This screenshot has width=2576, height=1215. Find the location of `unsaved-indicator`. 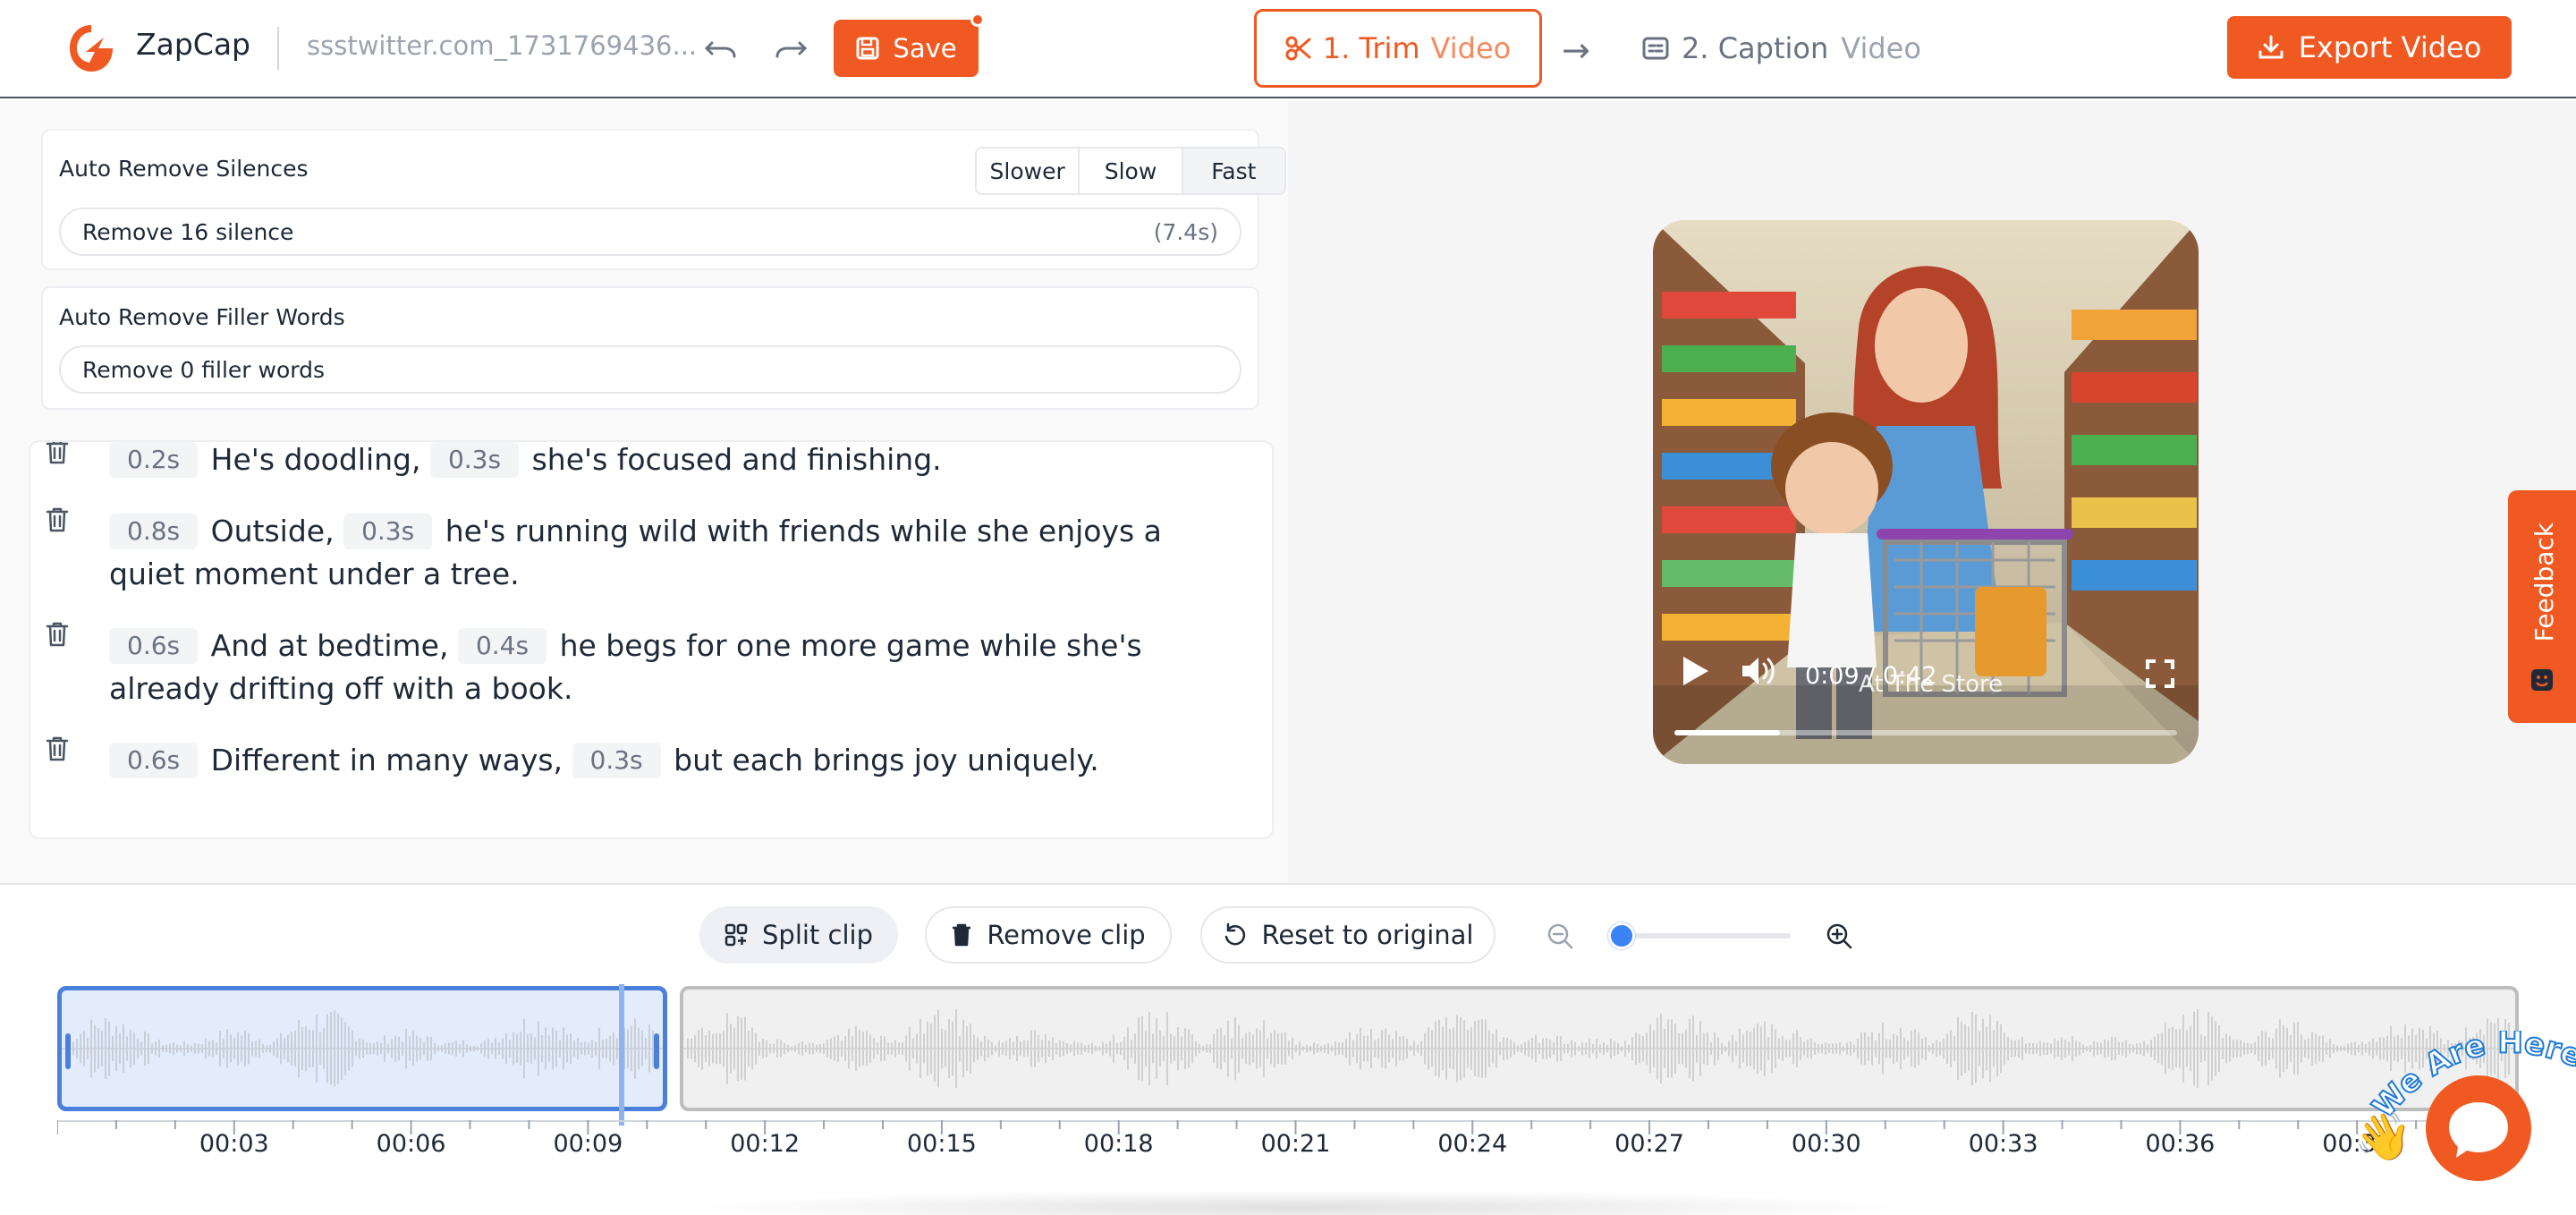

unsaved-indicator is located at coordinates (977, 20).